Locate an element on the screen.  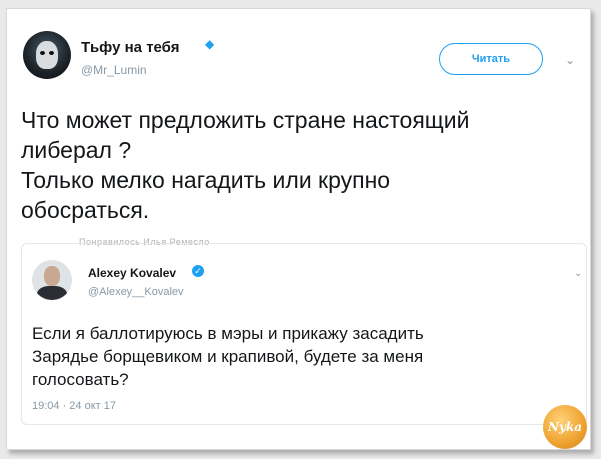
quoted-author-avatar is located at coordinates (52, 280).